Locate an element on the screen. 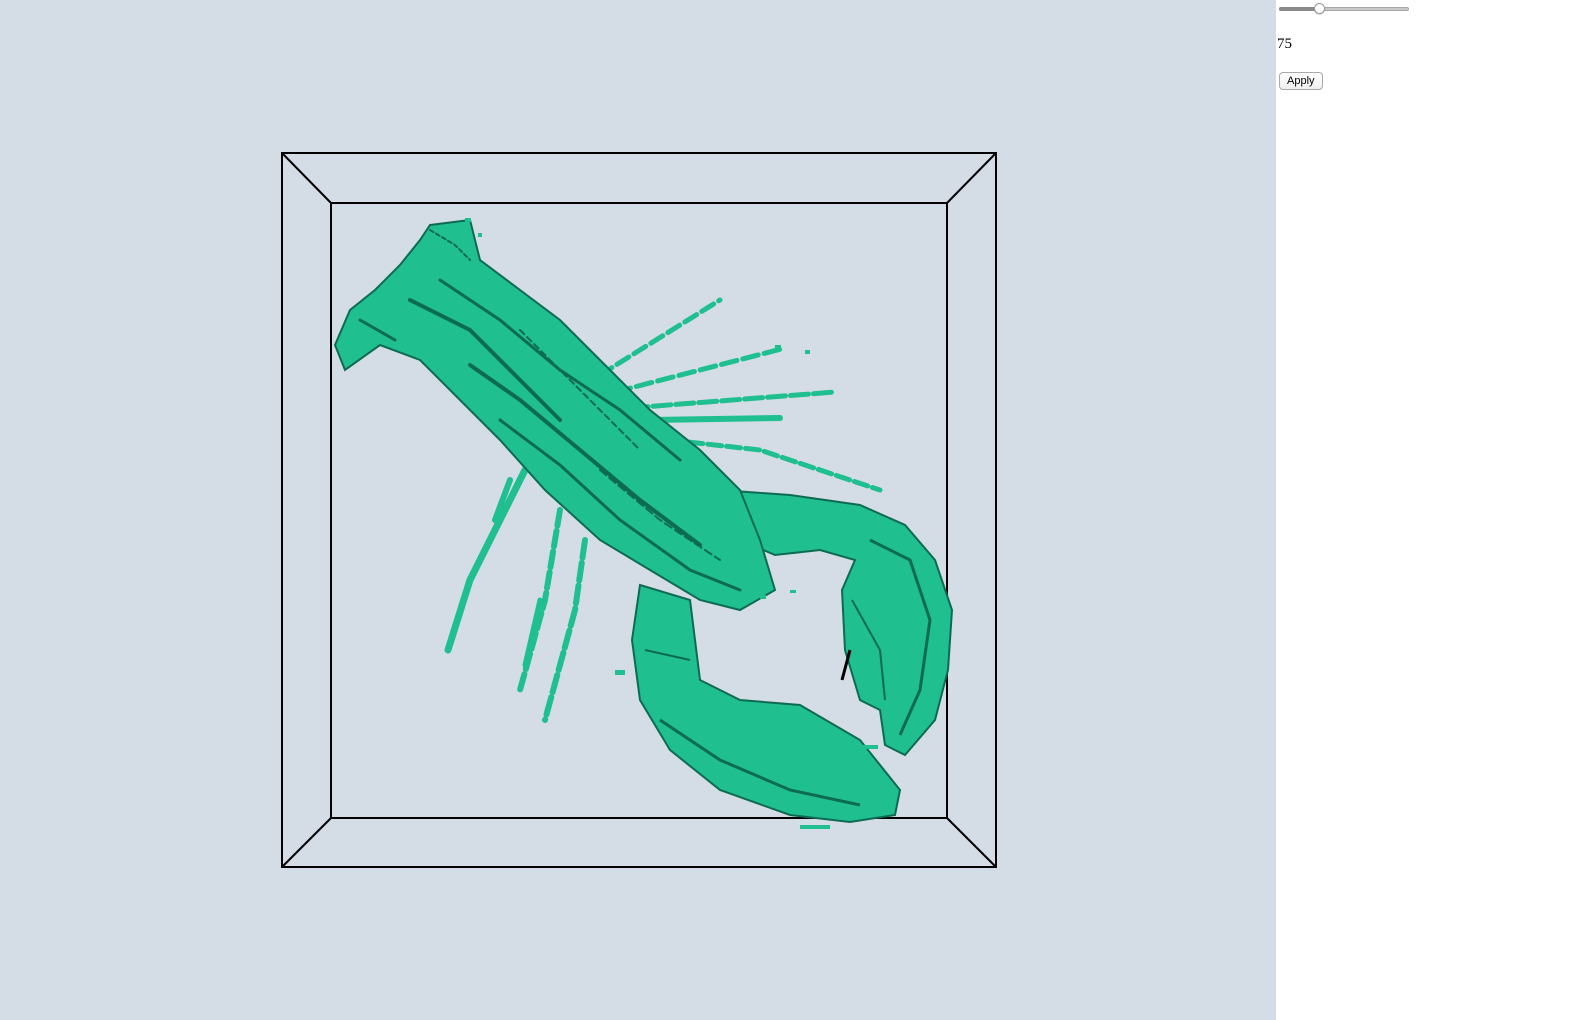 The image size is (1594, 1020). slider-thumb is located at coordinates (1319, 8).